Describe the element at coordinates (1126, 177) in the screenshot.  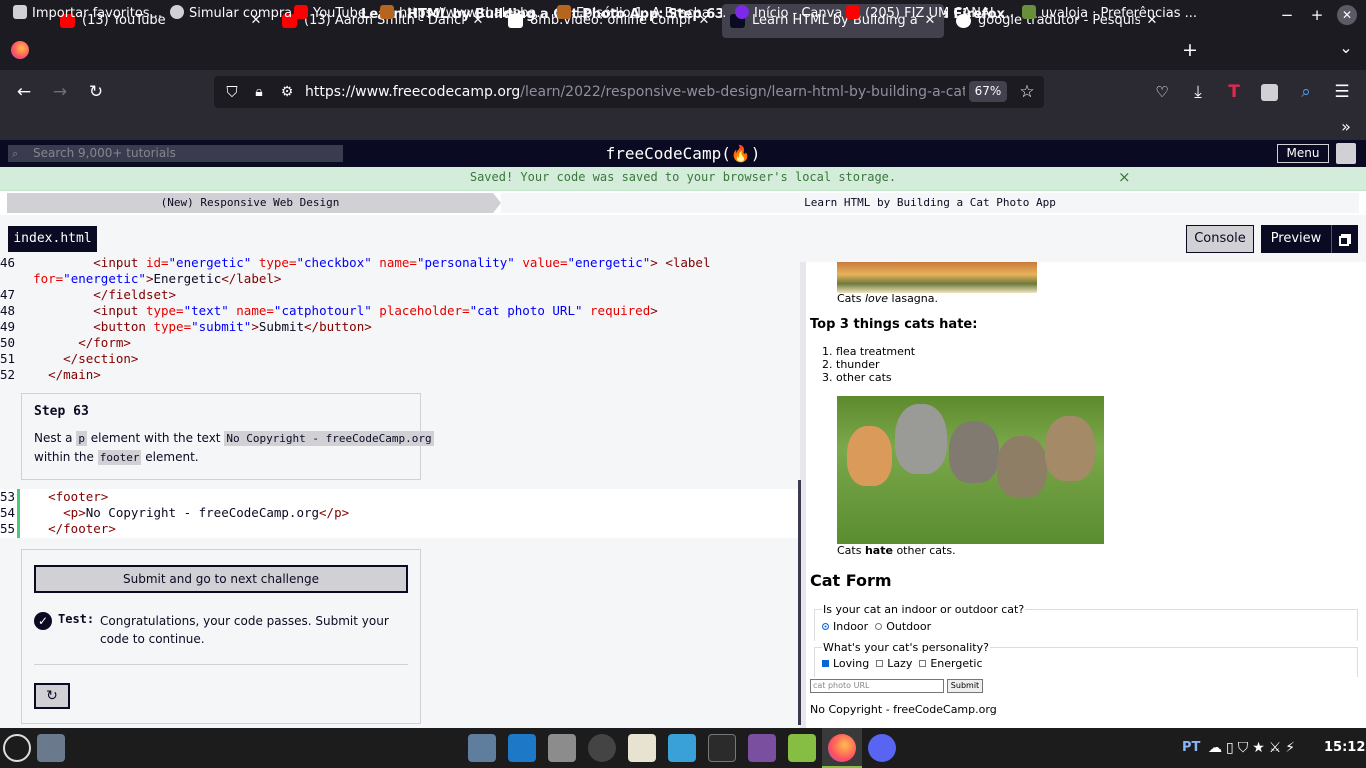
I see `flash-close-button: ×` at that location.